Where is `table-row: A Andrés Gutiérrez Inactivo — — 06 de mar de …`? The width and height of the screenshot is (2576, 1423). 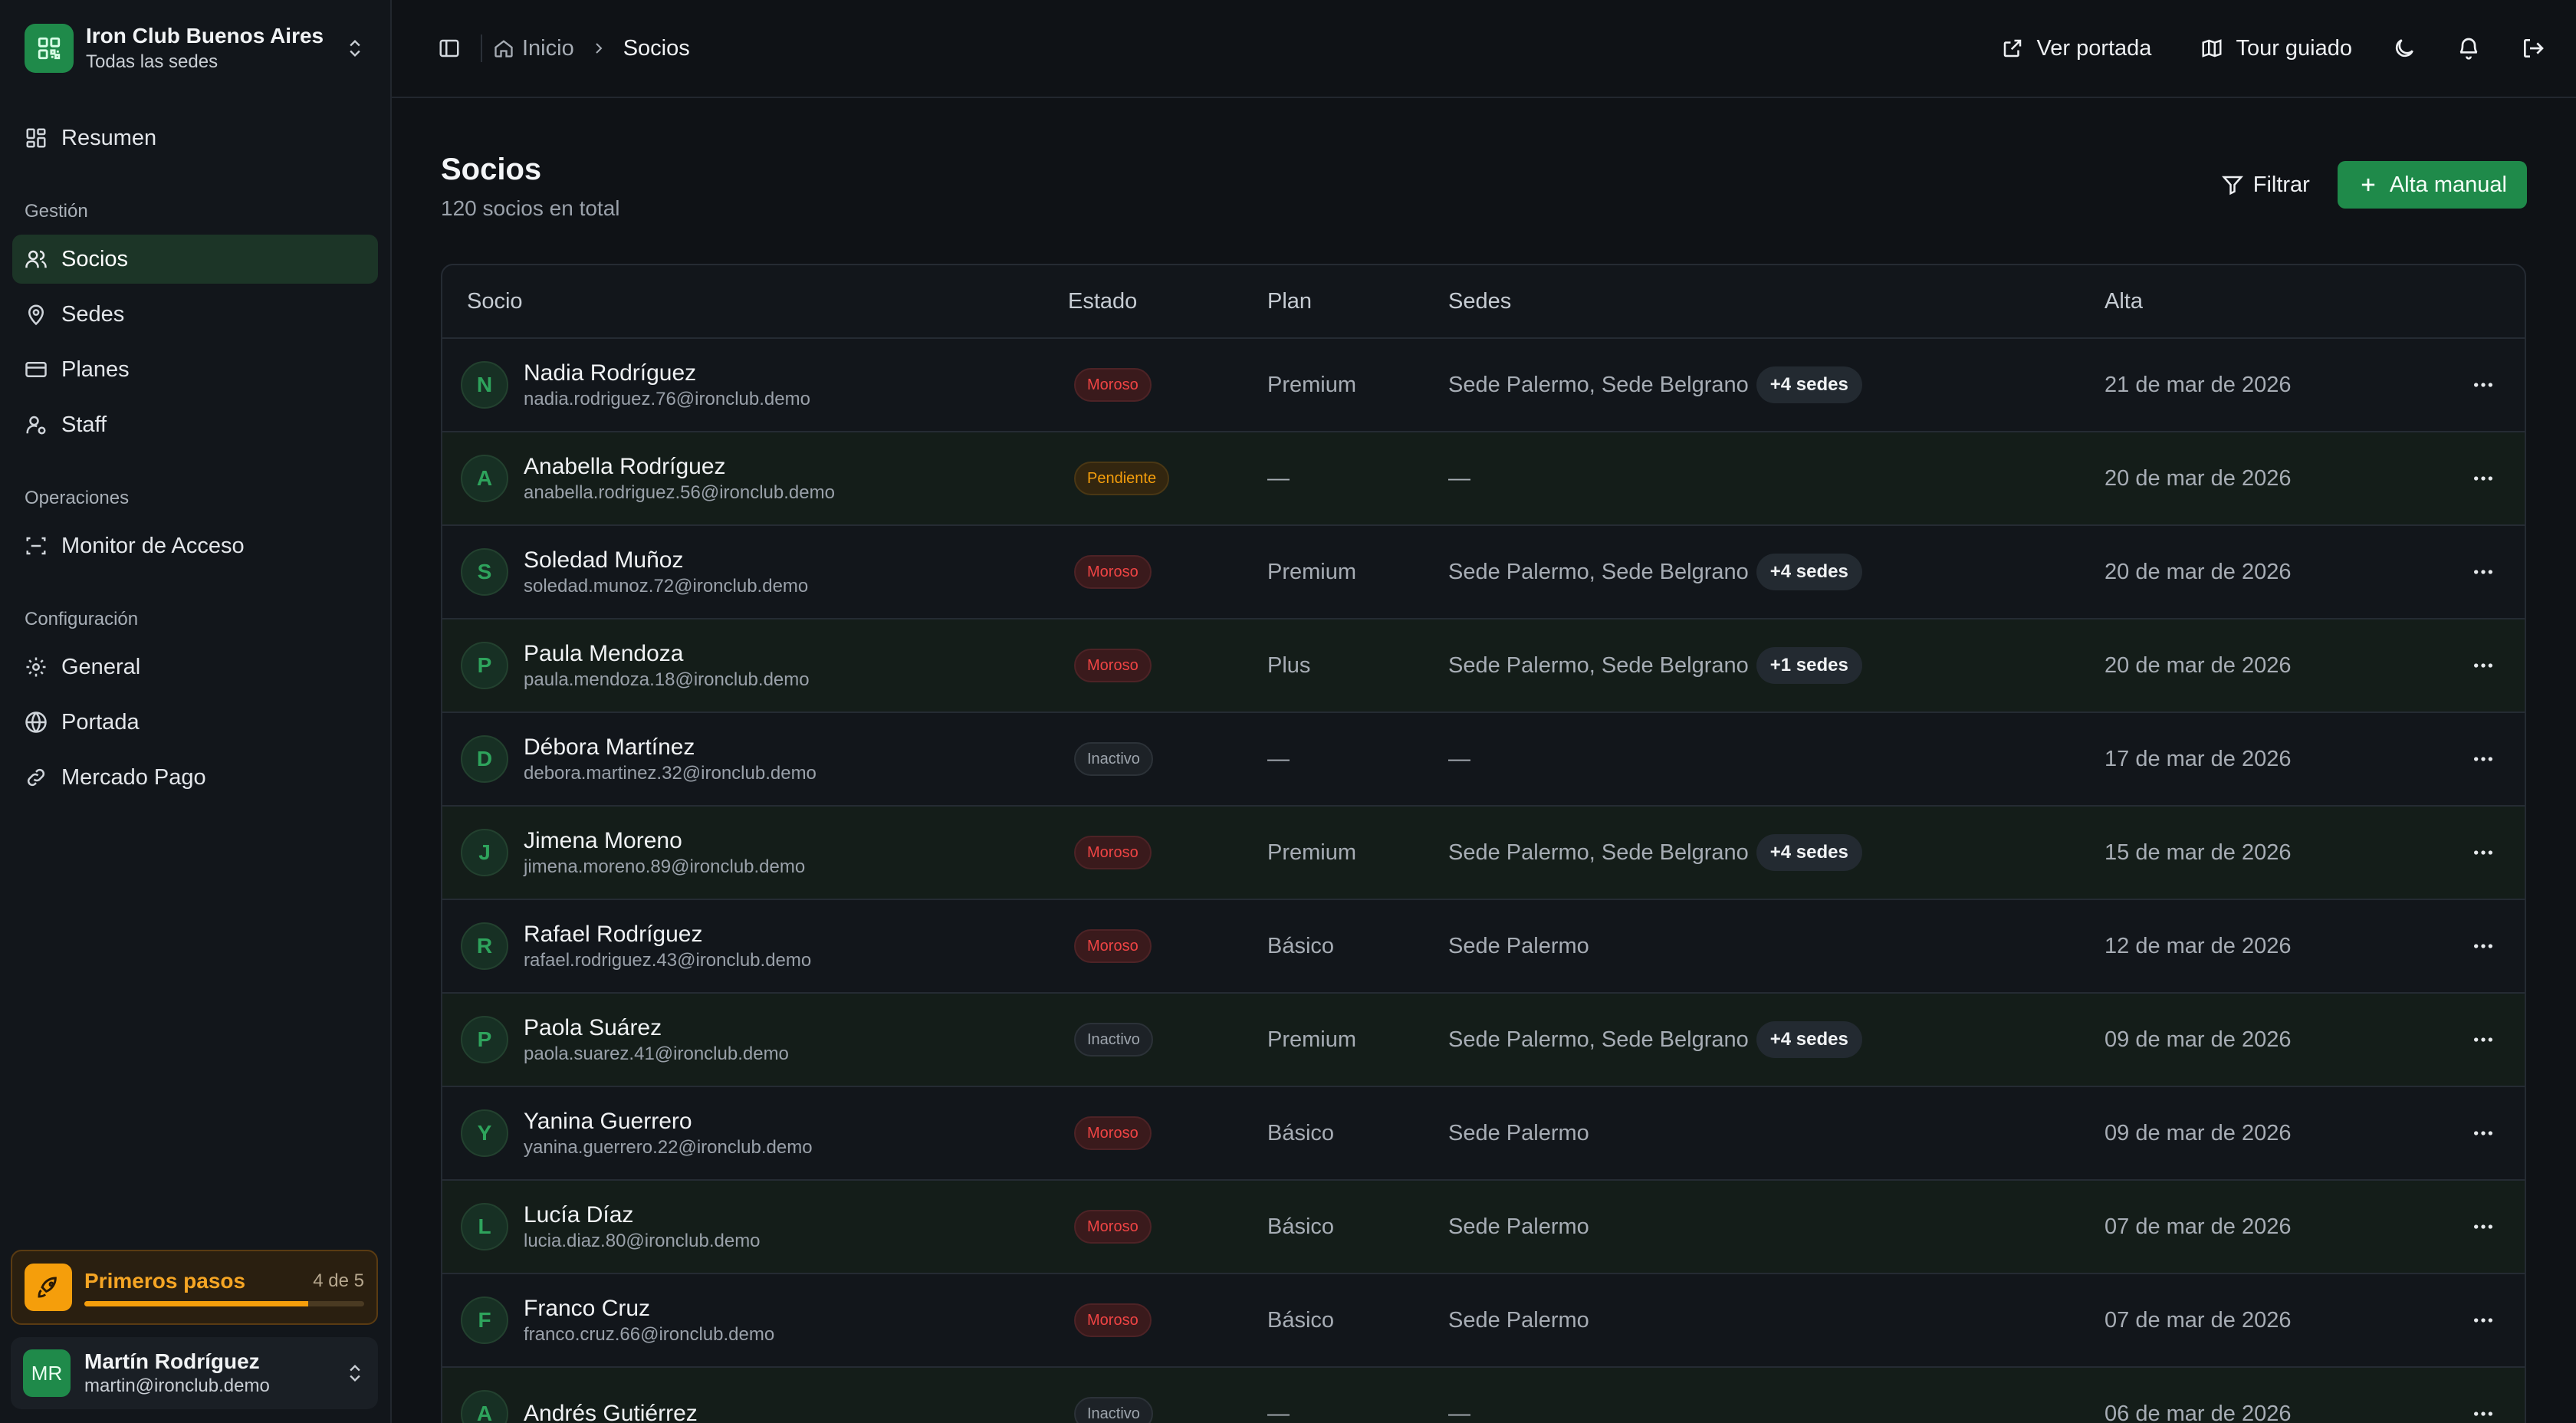 table-row: A Andrés Gutiérrez Inactivo — — 06 de mar de … is located at coordinates (1483, 1395).